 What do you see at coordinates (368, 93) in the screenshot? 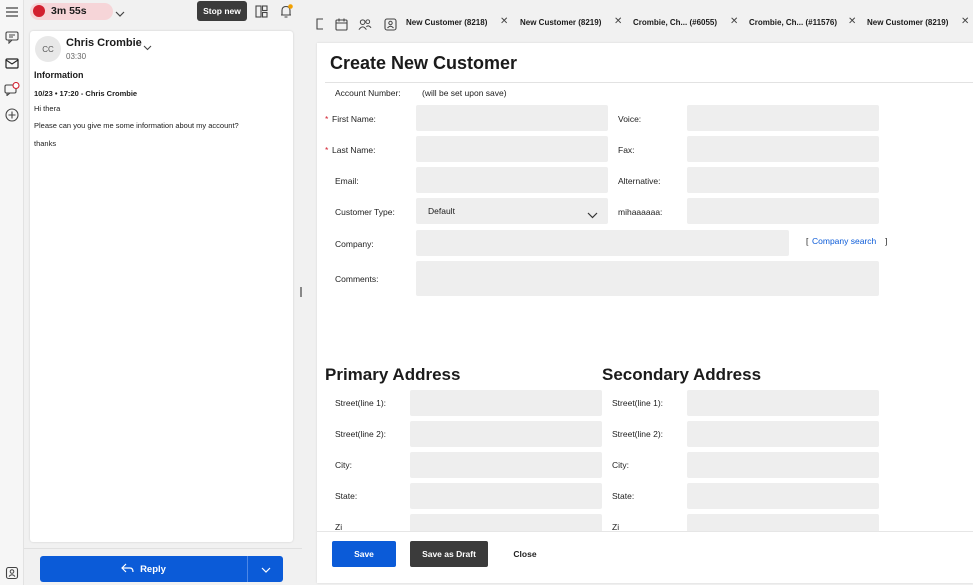
I see `account-number-label: Account Number:` at bounding box center [368, 93].